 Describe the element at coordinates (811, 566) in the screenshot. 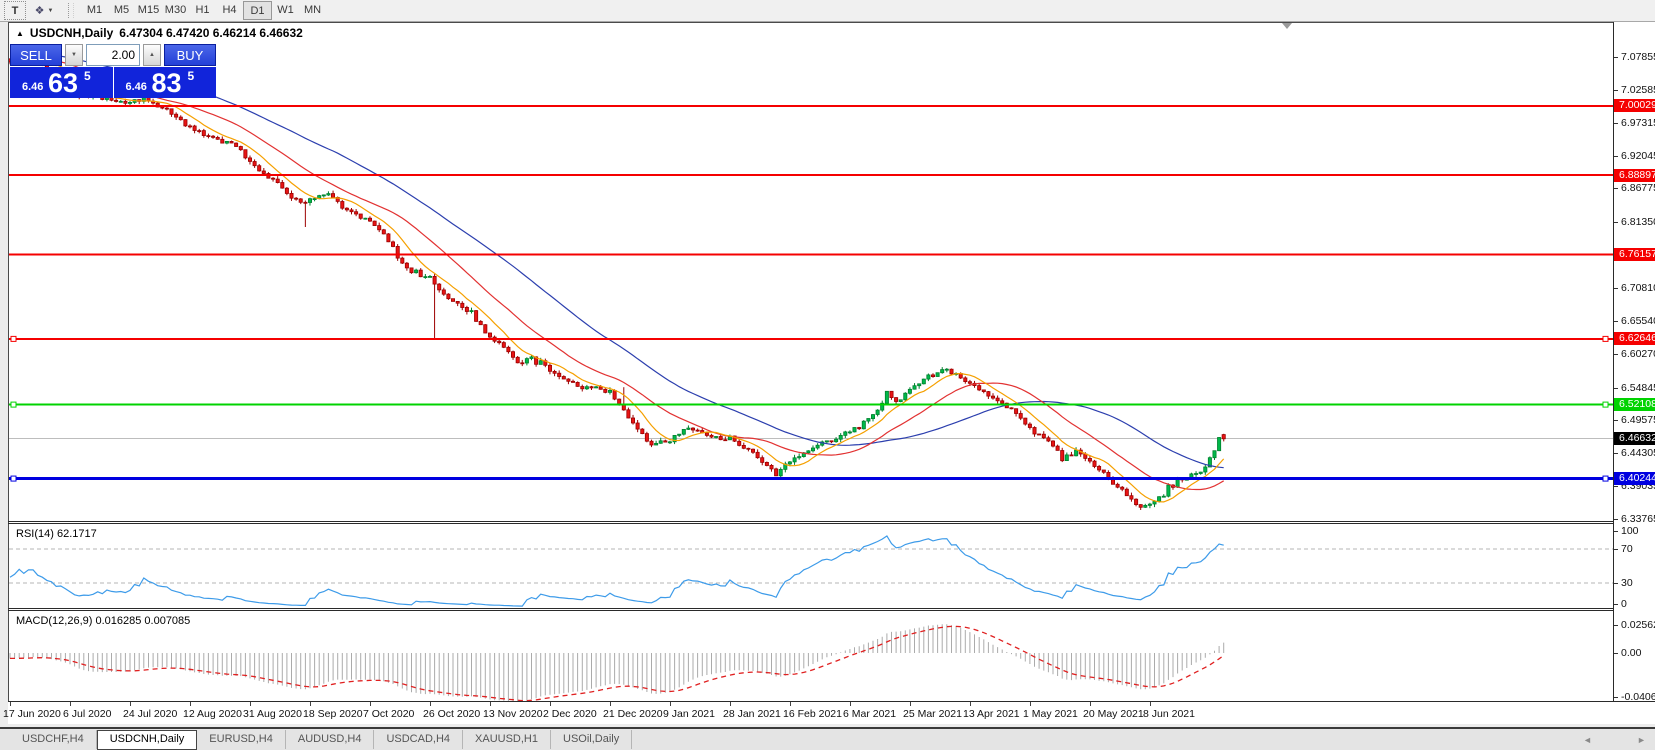

I see `rsi-panel` at that location.